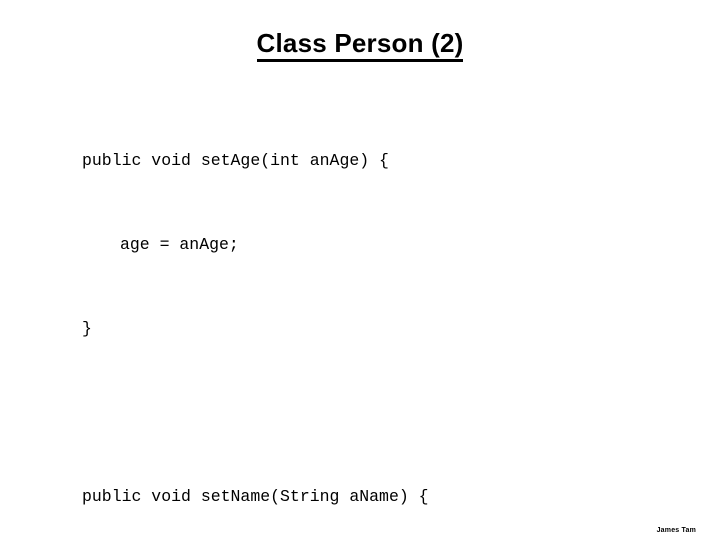 This screenshot has height=540, width=720. What do you see at coordinates (87, 328) in the screenshot?
I see `code-line: }` at bounding box center [87, 328].